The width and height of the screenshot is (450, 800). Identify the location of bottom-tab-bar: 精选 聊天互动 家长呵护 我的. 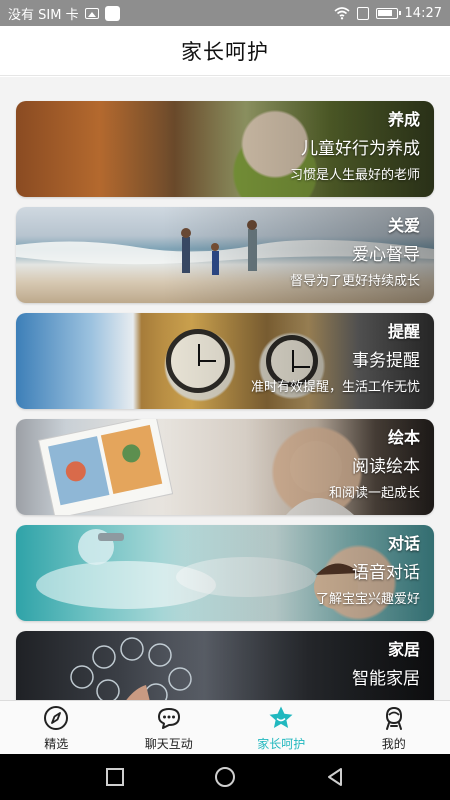
(225, 727).